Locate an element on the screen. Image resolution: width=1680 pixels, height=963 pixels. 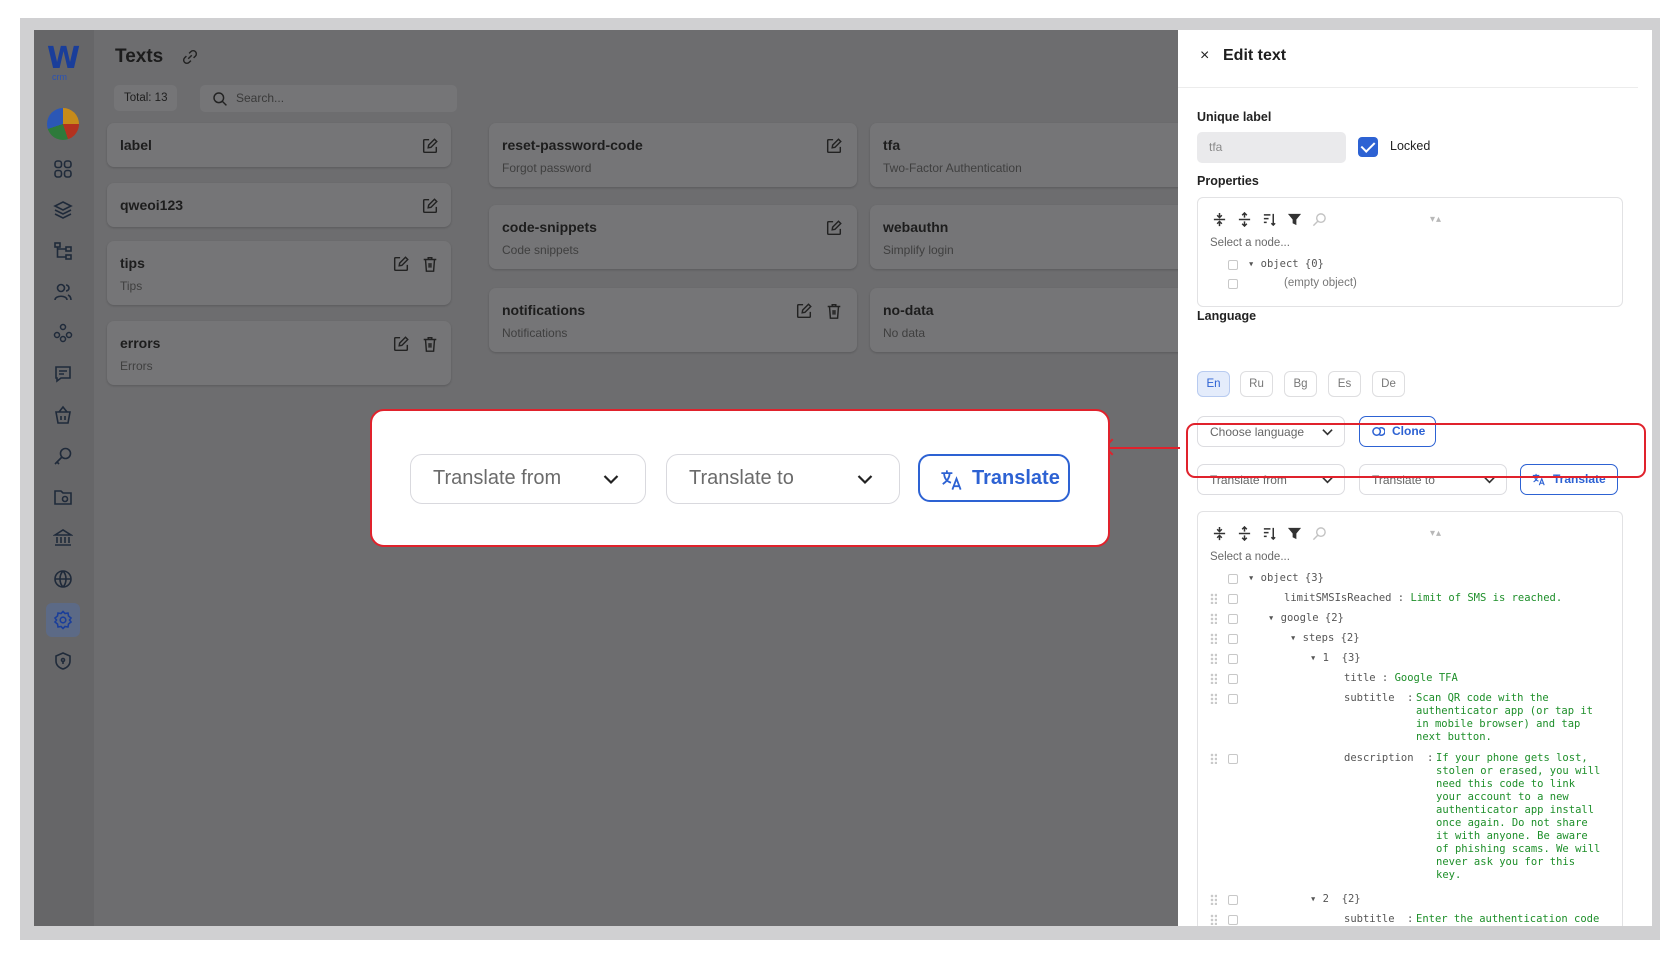
node-value: Enter the authentication code below is located at coordinates (1507, 919).